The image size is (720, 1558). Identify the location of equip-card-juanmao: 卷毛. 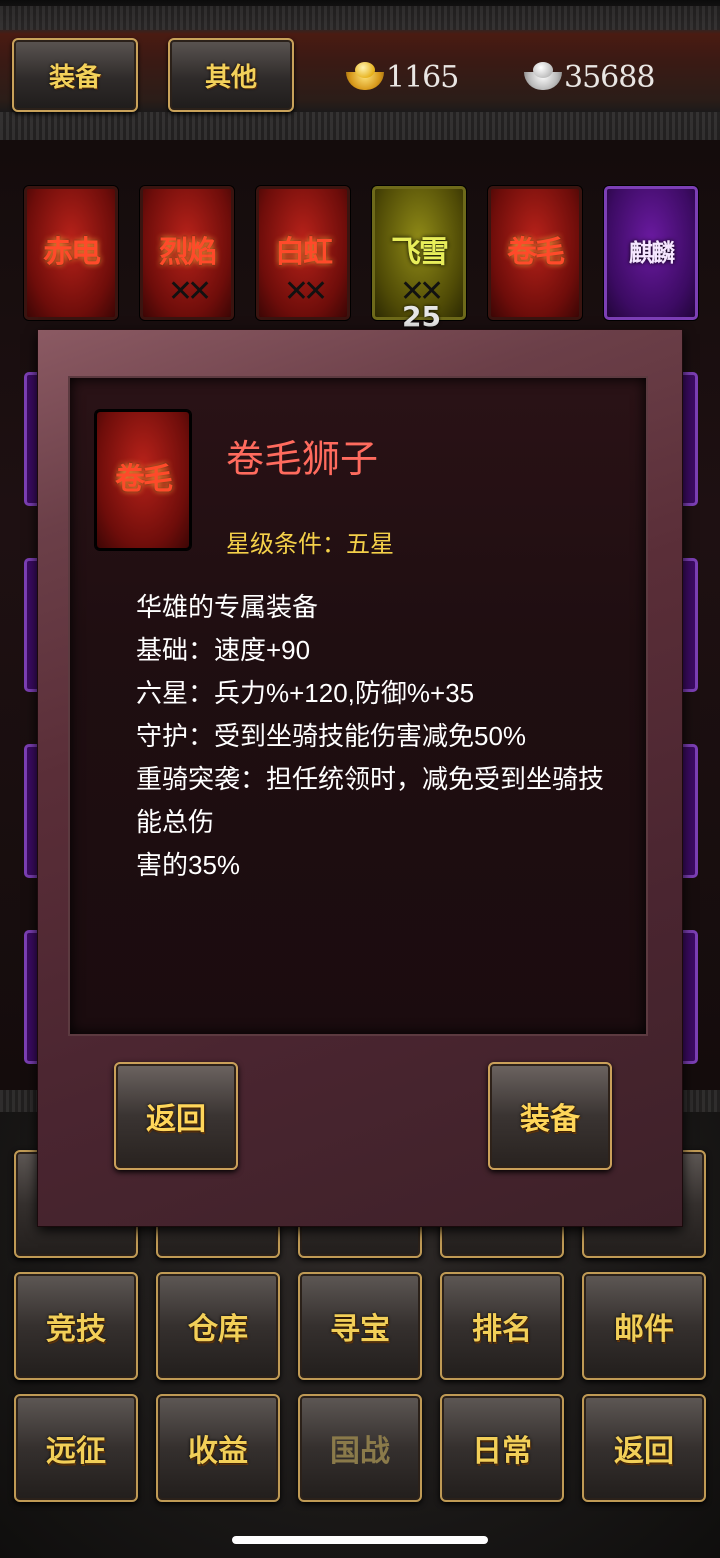
(535, 253).